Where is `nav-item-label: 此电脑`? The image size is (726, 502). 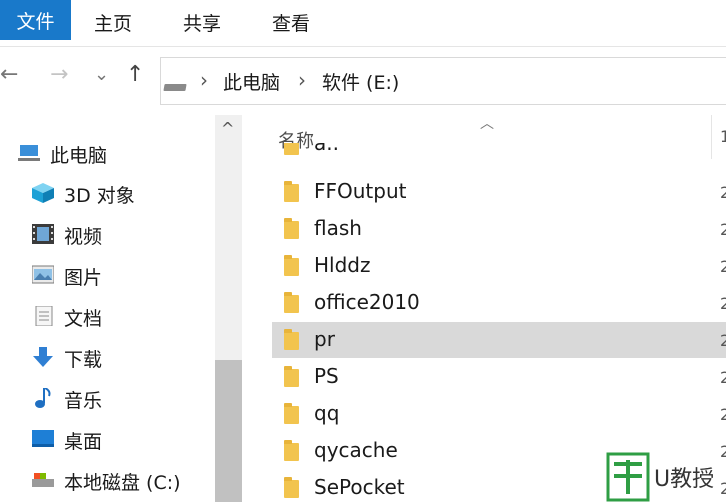 nav-item-label: 此电脑 is located at coordinates (79, 156).